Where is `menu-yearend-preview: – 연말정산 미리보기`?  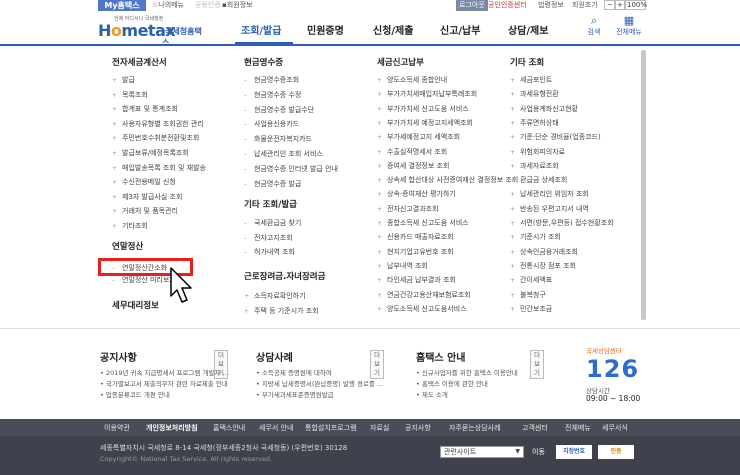 menu-yearend-preview: – 연말정산 미리보기 is located at coordinates (144, 280).